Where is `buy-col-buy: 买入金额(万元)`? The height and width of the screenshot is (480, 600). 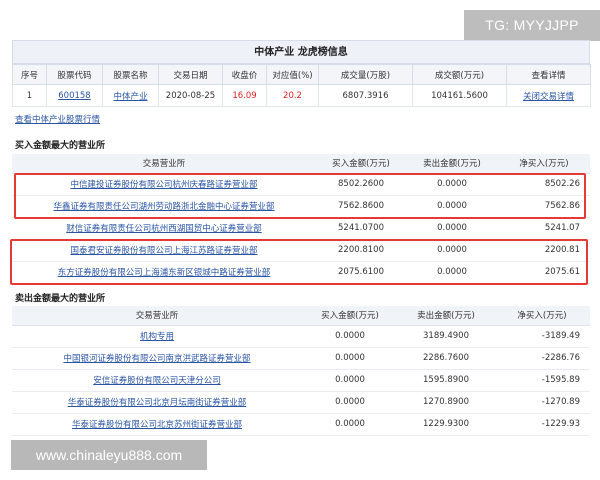 buy-col-buy: 买入金额(万元) is located at coordinates (361, 164).